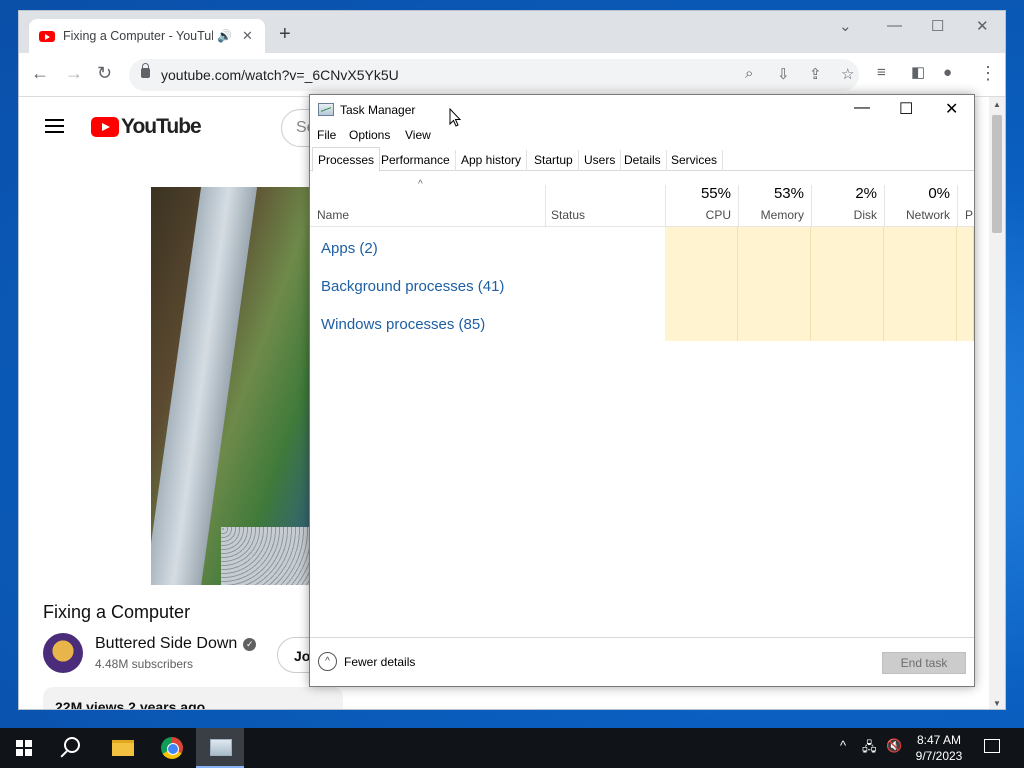 The height and width of the screenshot is (768, 1024). I want to click on side-panel-icon: ◧, so click(918, 73).